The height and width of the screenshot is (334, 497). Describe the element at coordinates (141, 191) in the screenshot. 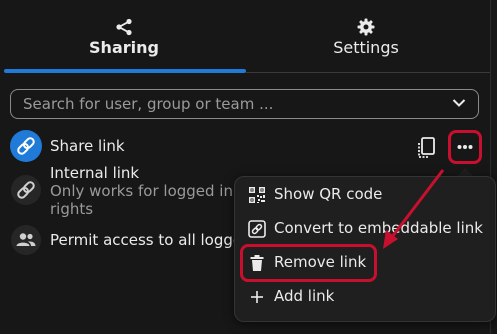

I see `internal-link-subtitle-1: Only works for logged in` at that location.